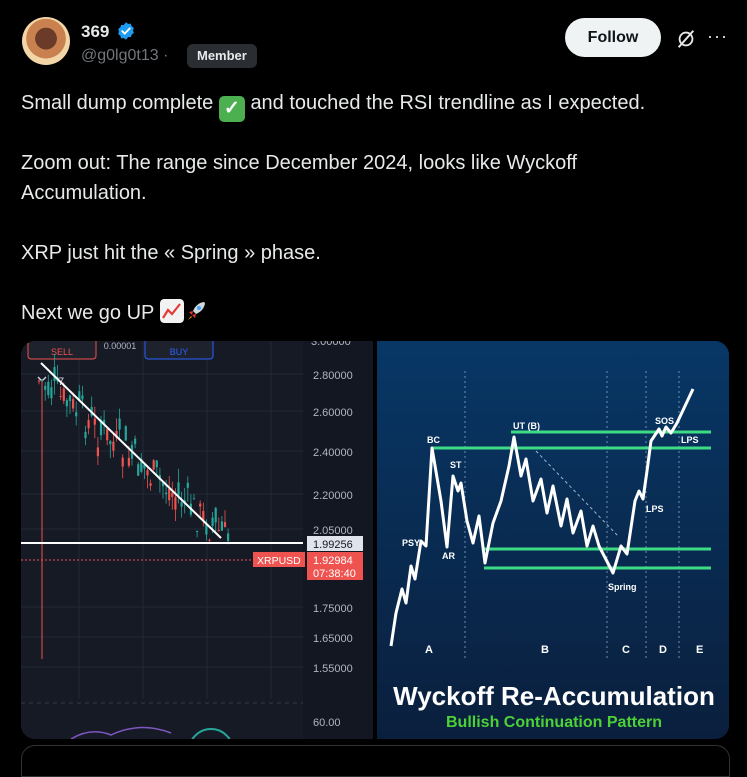 This screenshot has height=777, width=747. Describe the element at coordinates (84, 193) in the screenshot. I see `post-text-line-3: Accumulation.` at that location.